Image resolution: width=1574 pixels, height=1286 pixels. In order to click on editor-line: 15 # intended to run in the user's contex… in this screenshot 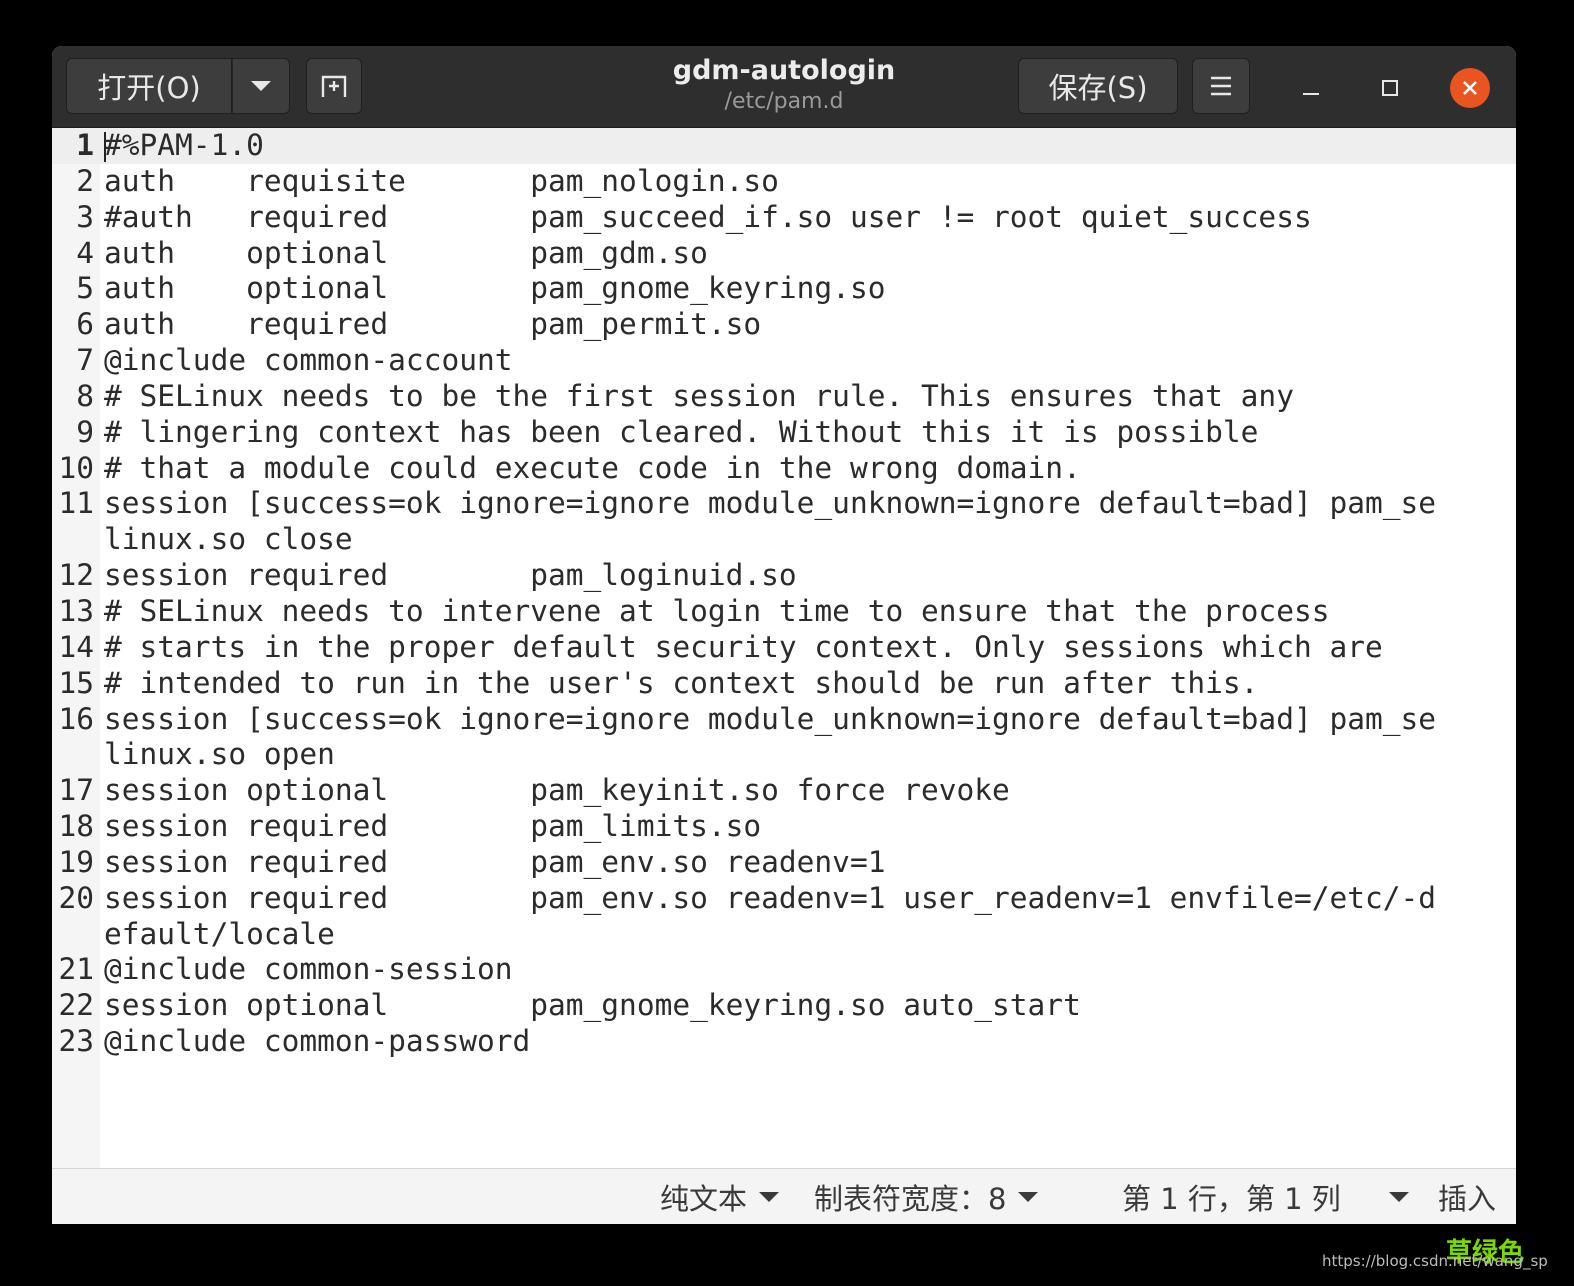, I will do `click(784, 684)`.